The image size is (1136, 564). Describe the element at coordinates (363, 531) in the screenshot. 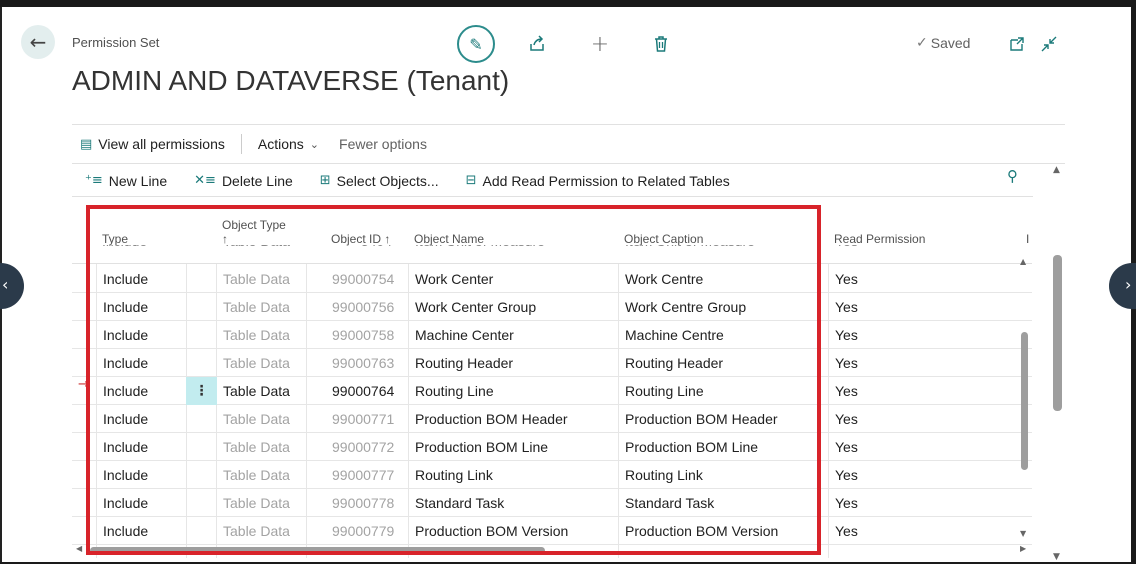

I see `cell-object-id: 99000779` at that location.